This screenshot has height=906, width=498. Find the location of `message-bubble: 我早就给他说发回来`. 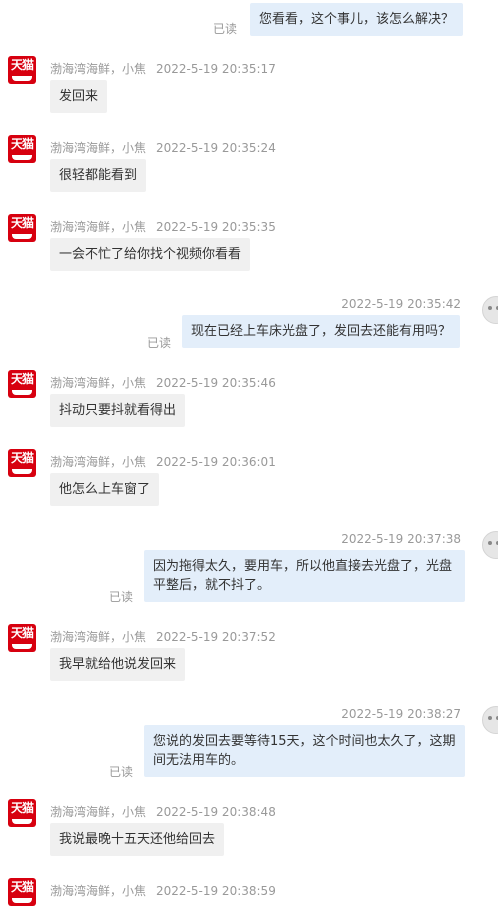

message-bubble: 我早就给他说发回来 is located at coordinates (118, 664).